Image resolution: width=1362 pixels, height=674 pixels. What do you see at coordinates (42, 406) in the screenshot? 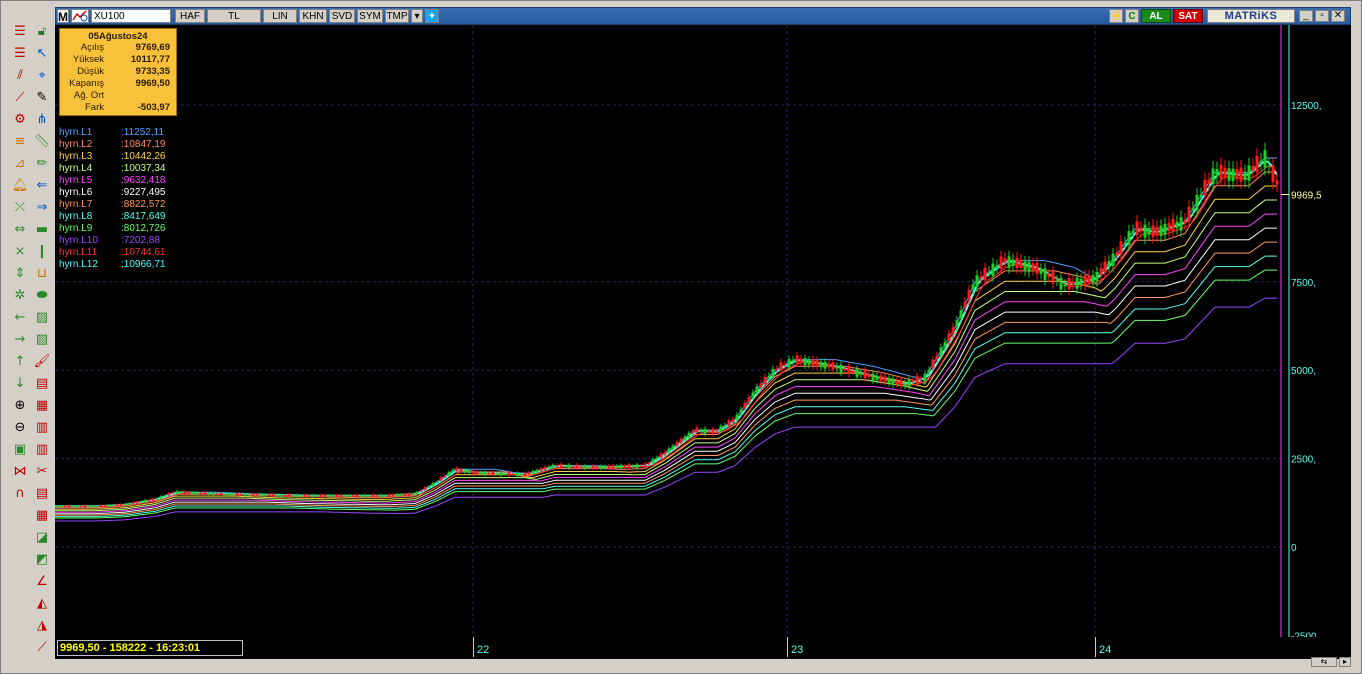
I see `channel-icon: ▦` at bounding box center [42, 406].